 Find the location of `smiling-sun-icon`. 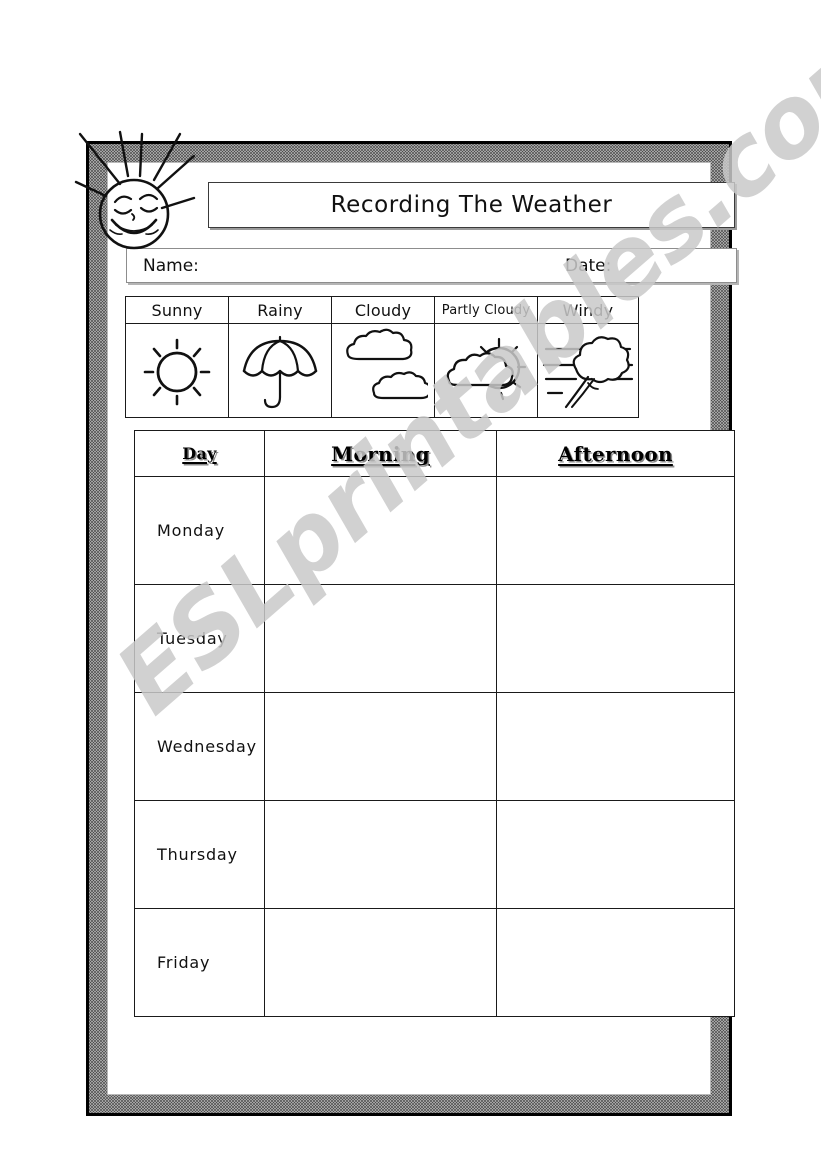

smiling-sun-icon is located at coordinates (133, 191).